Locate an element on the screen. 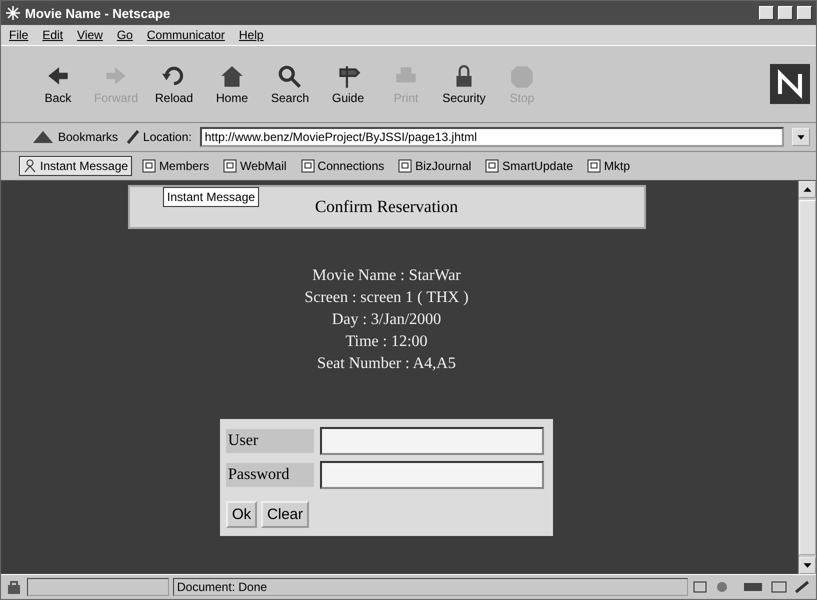 This screenshot has height=600, width=817. bookmark-button: Connections is located at coordinates (342, 166).